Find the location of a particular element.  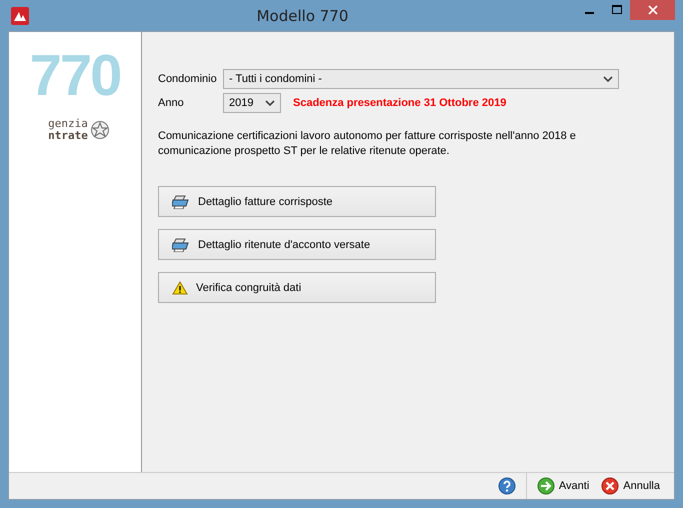

field-label: Anno is located at coordinates (171, 103).